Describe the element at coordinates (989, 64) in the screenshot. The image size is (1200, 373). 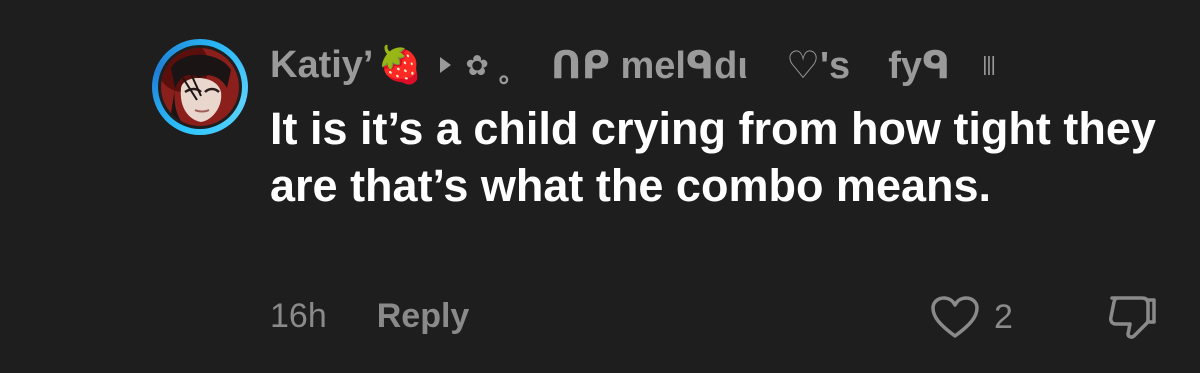
I see `bars-decoration: |||` at that location.